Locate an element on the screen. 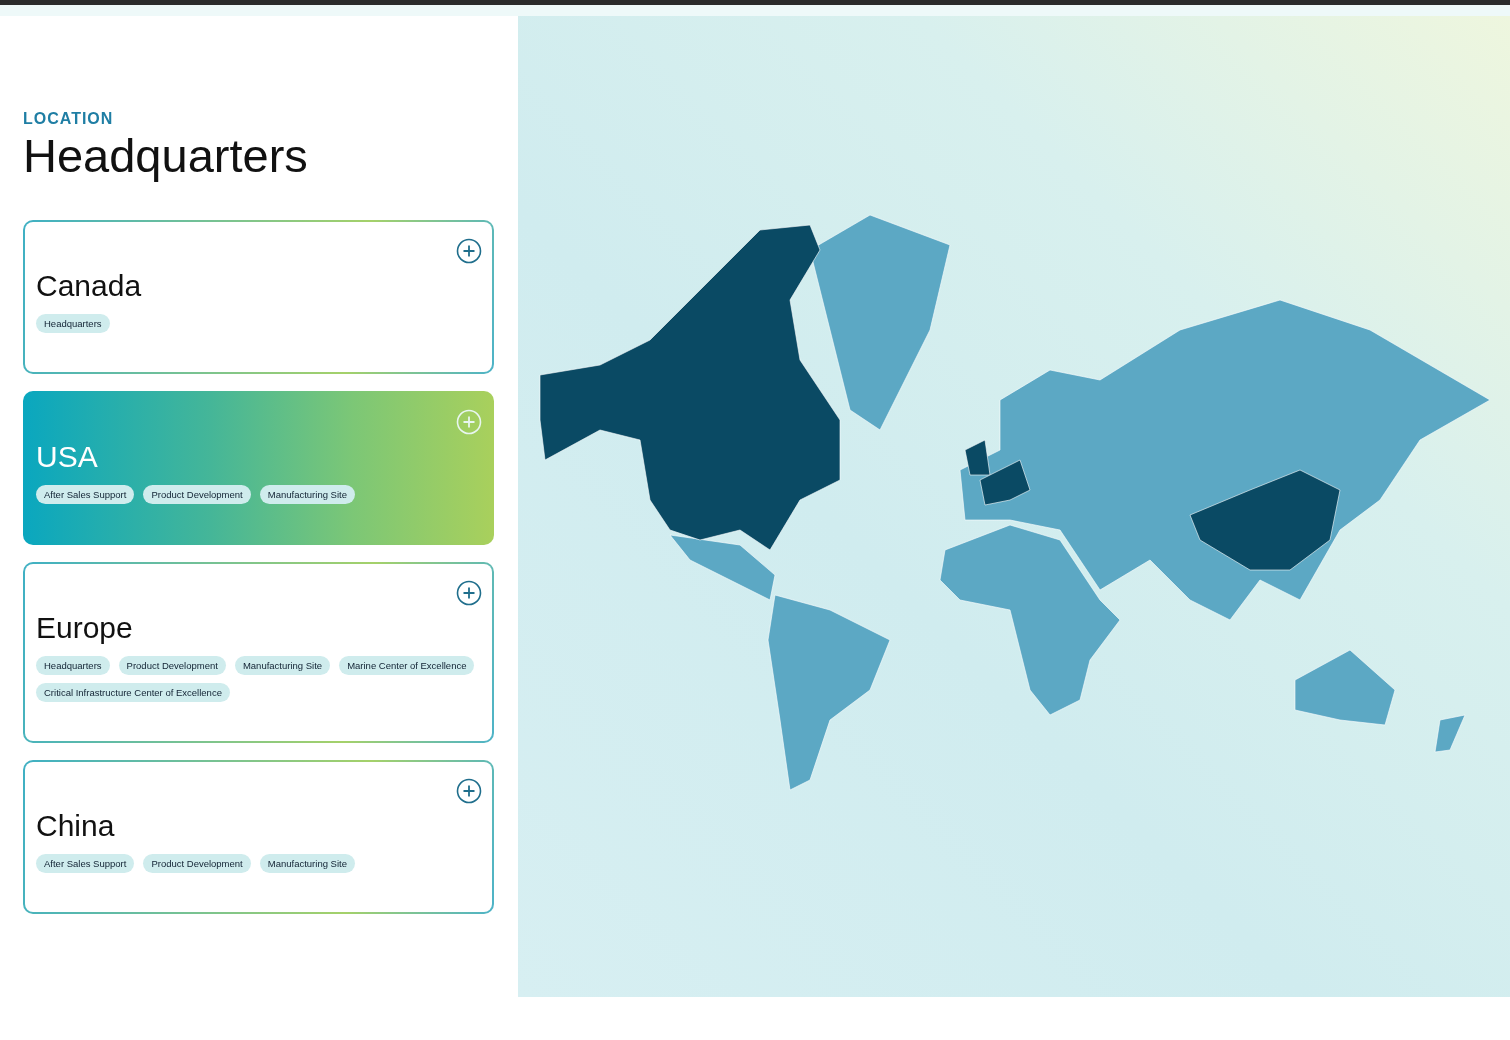  location-name: China is located at coordinates (76, 826).